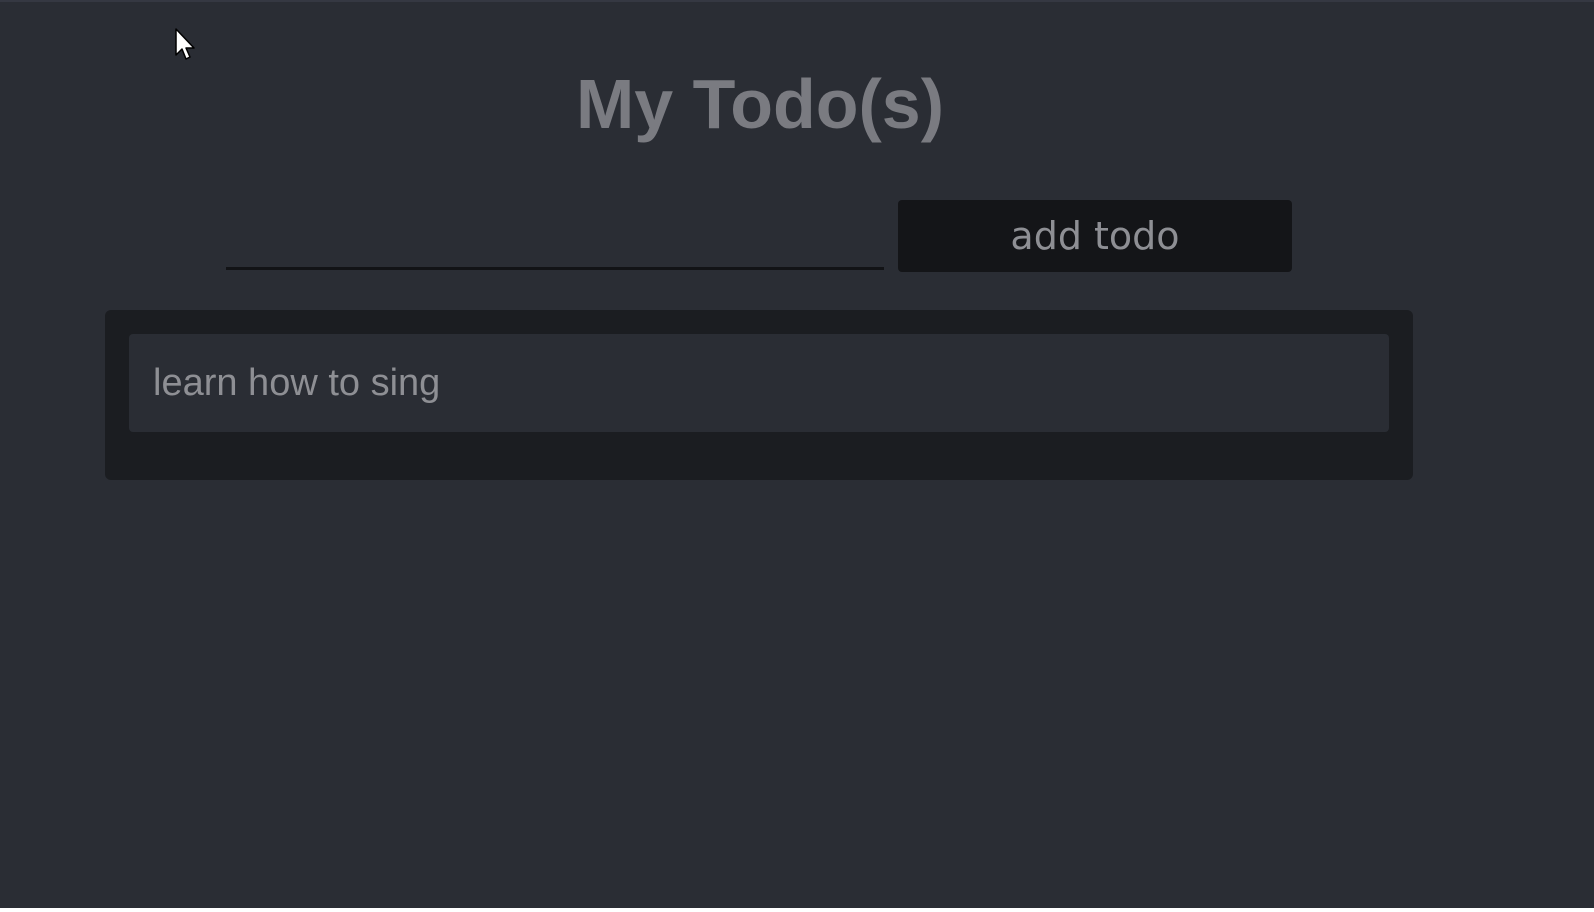 The image size is (1594, 912). I want to click on page-title: My Todo(s), so click(760, 104).